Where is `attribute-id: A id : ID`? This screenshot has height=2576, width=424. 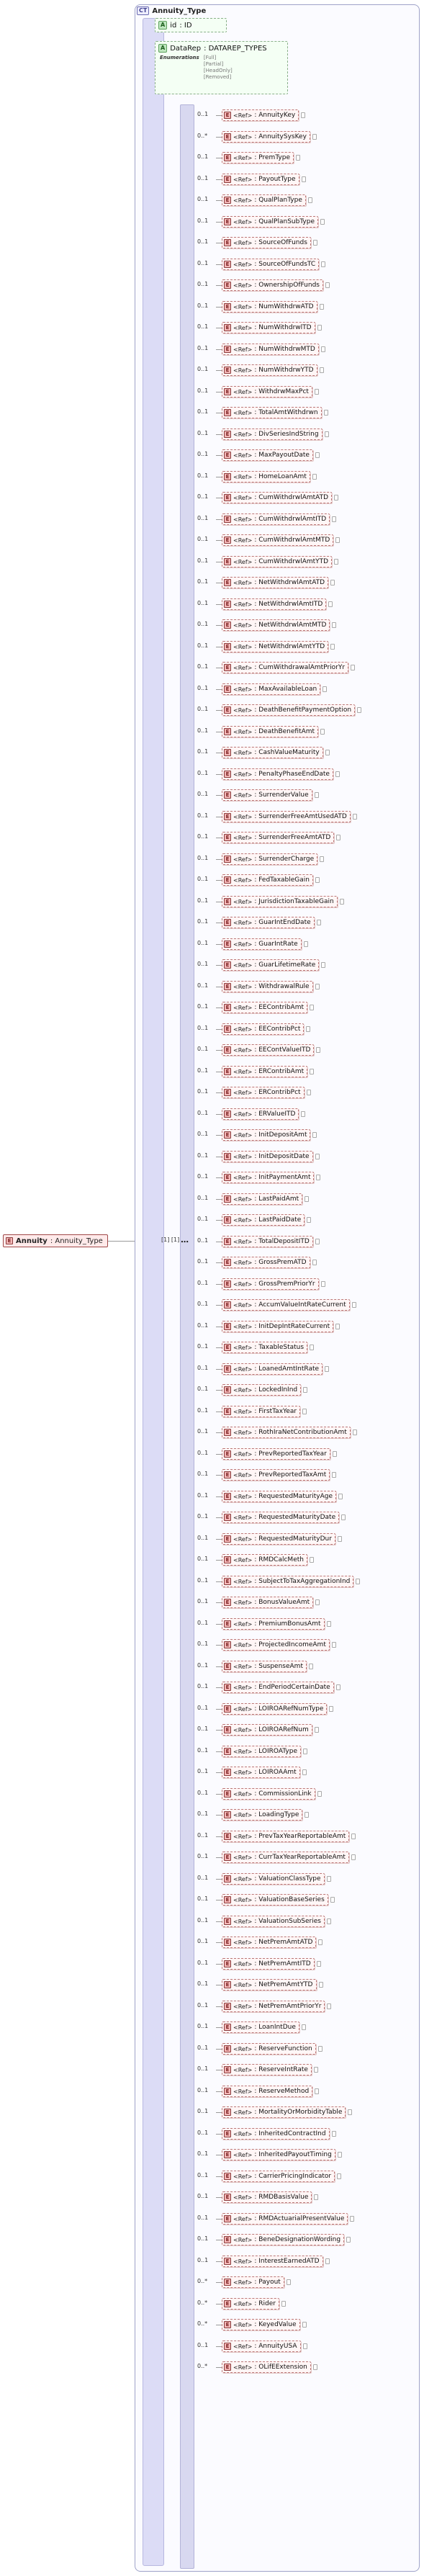
attribute-id: A id : ID is located at coordinates (191, 25).